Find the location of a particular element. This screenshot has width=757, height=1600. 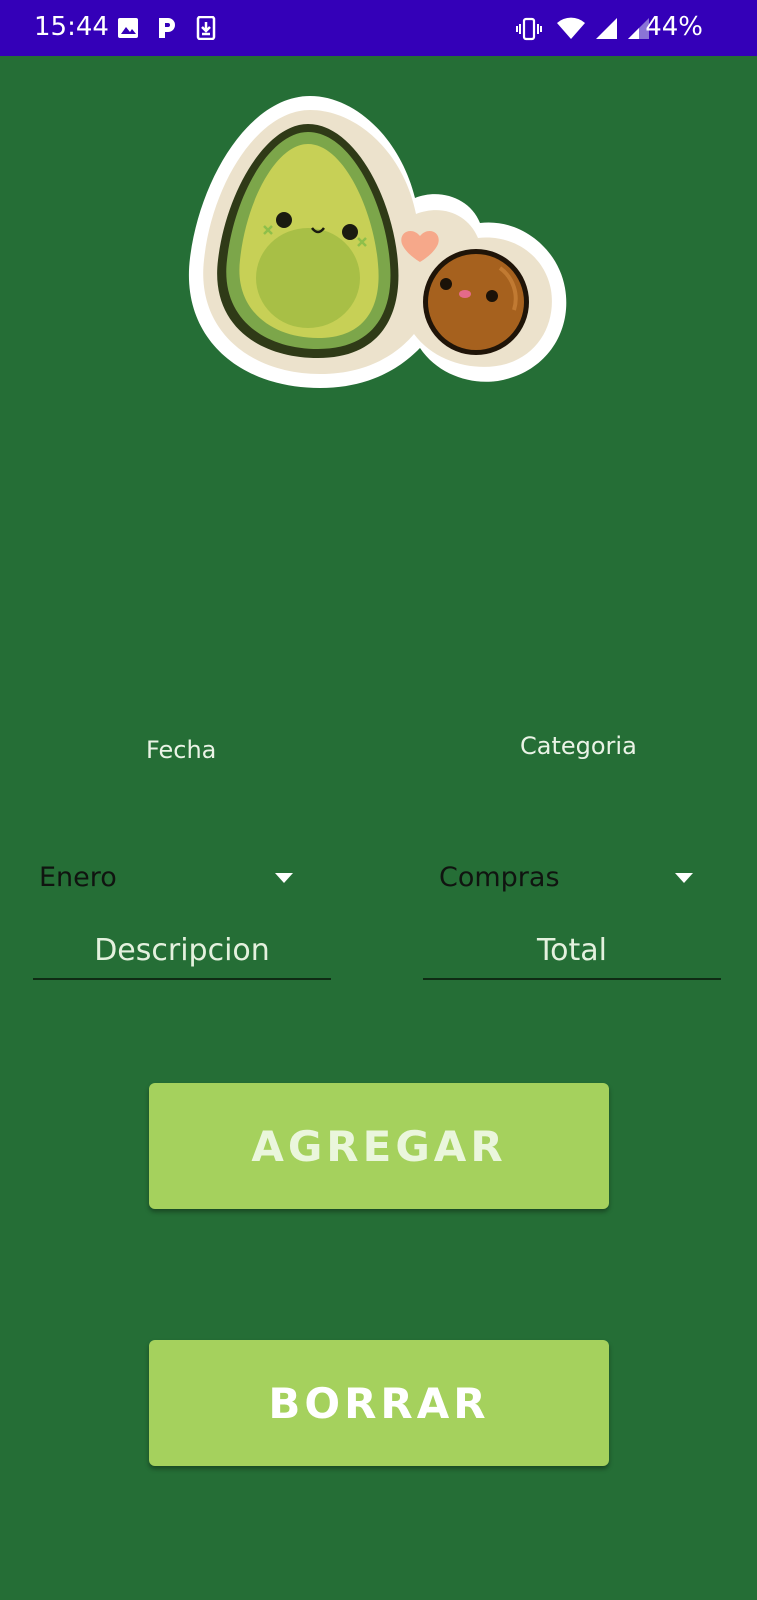

status-time: 15:44 is located at coordinates (71, 27).